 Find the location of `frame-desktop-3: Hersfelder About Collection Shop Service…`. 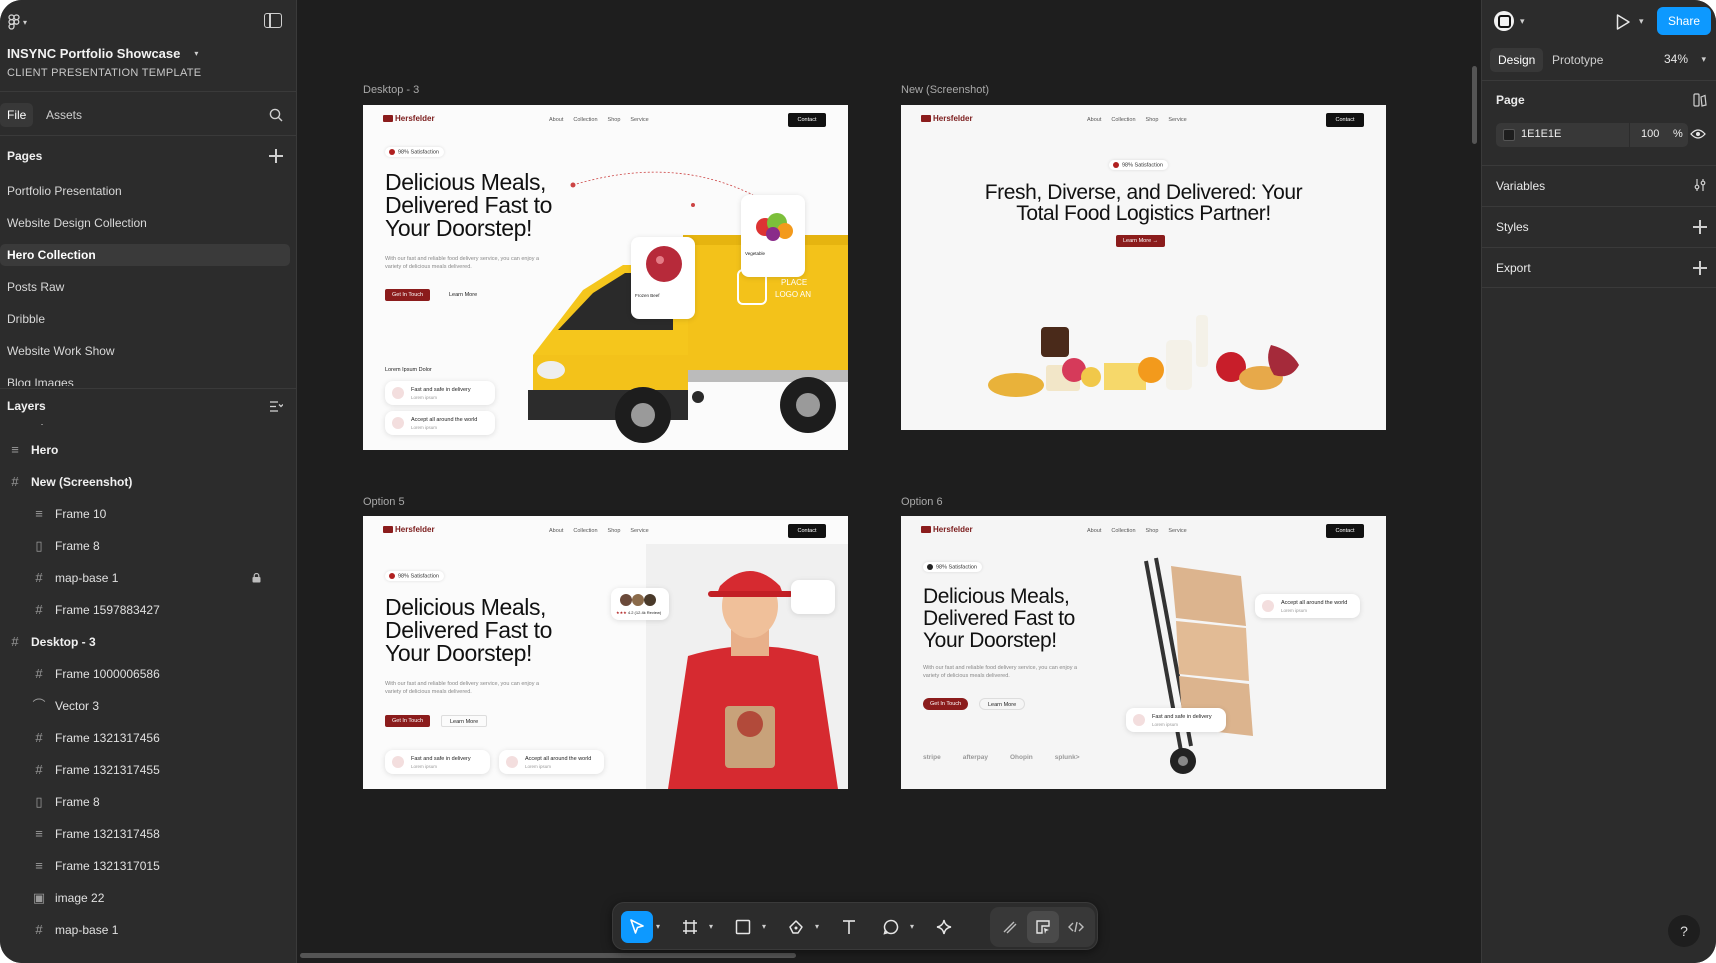

frame-desktop-3: Hersfelder About Collection Shop Service… is located at coordinates (605, 277).